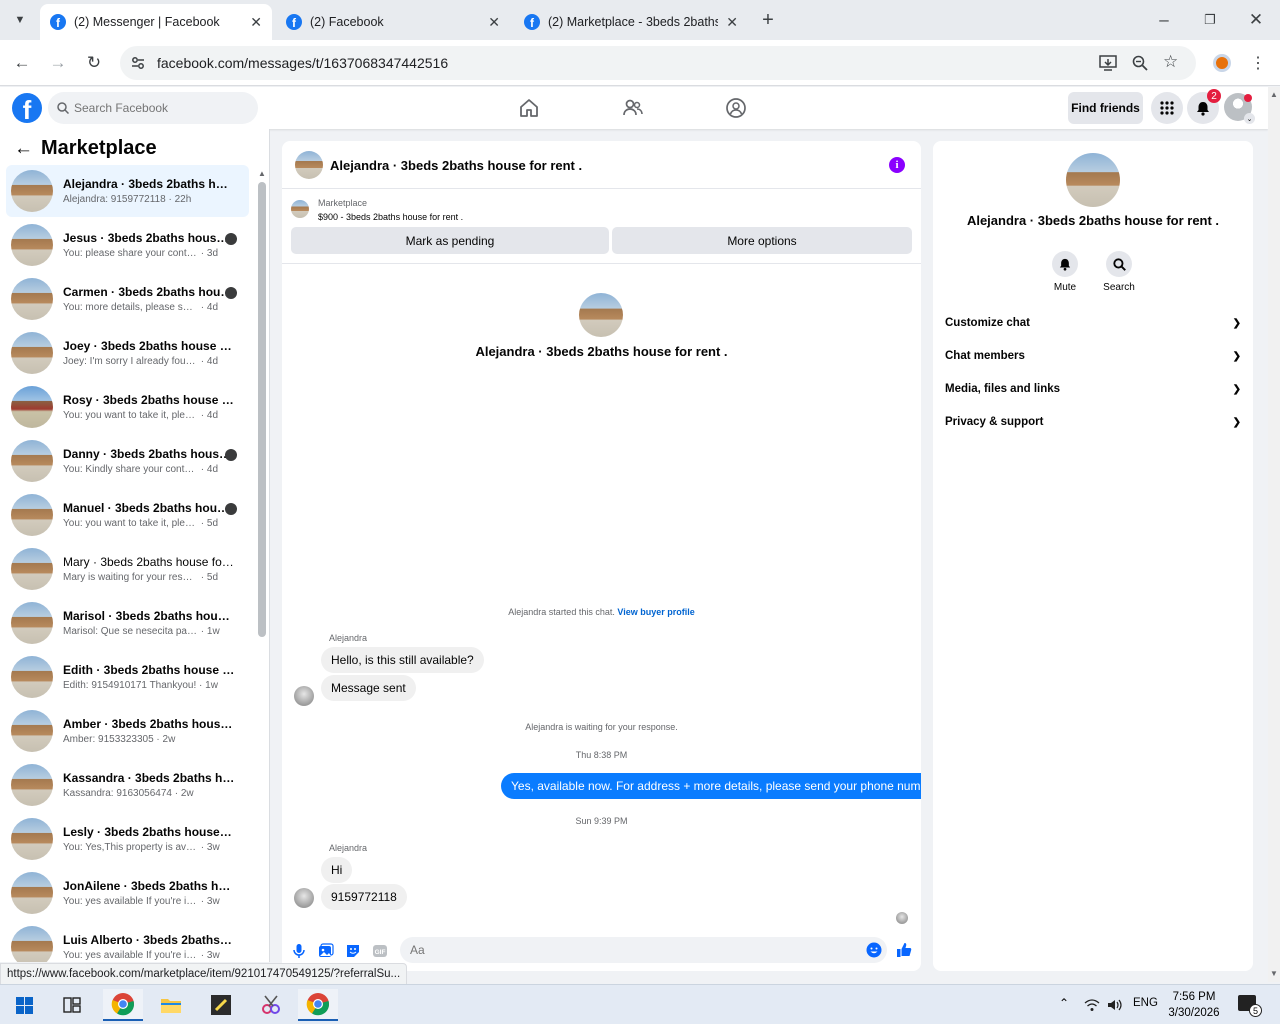 The image size is (1280, 1024). I want to click on chrome-taskbar-icon, so click(123, 1005).